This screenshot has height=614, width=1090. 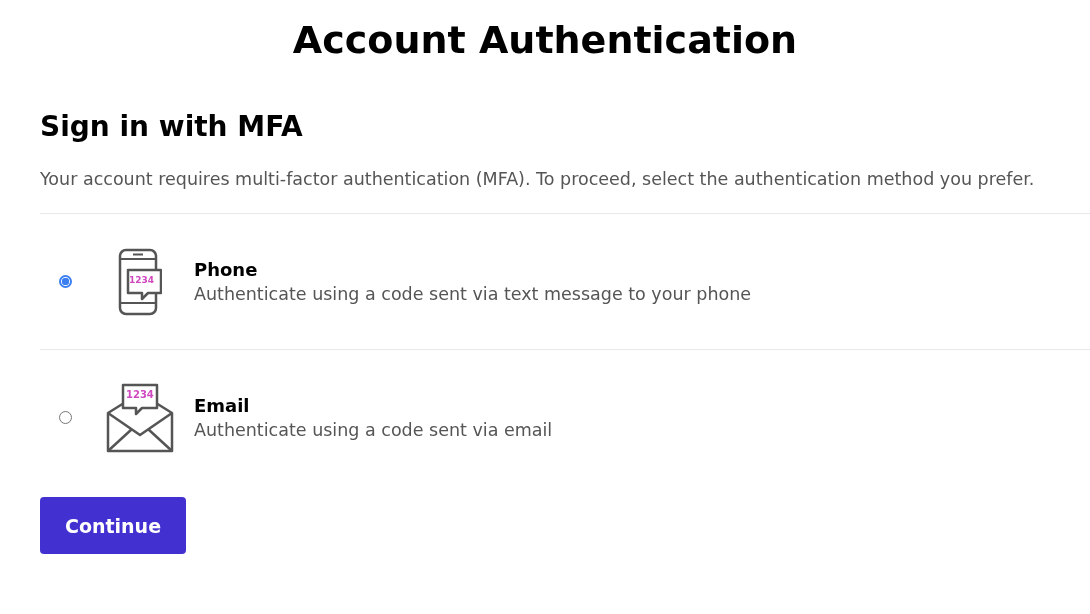 I want to click on option-label: Phone, so click(x=226, y=269).